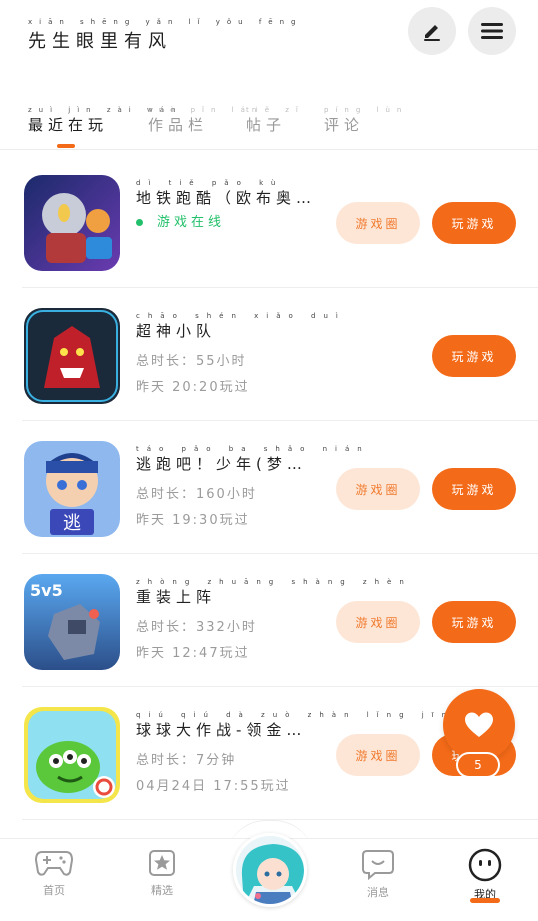  Describe the element at coordinates (196, 627) in the screenshot. I see `total-playtime: 总时长：332小时` at that location.